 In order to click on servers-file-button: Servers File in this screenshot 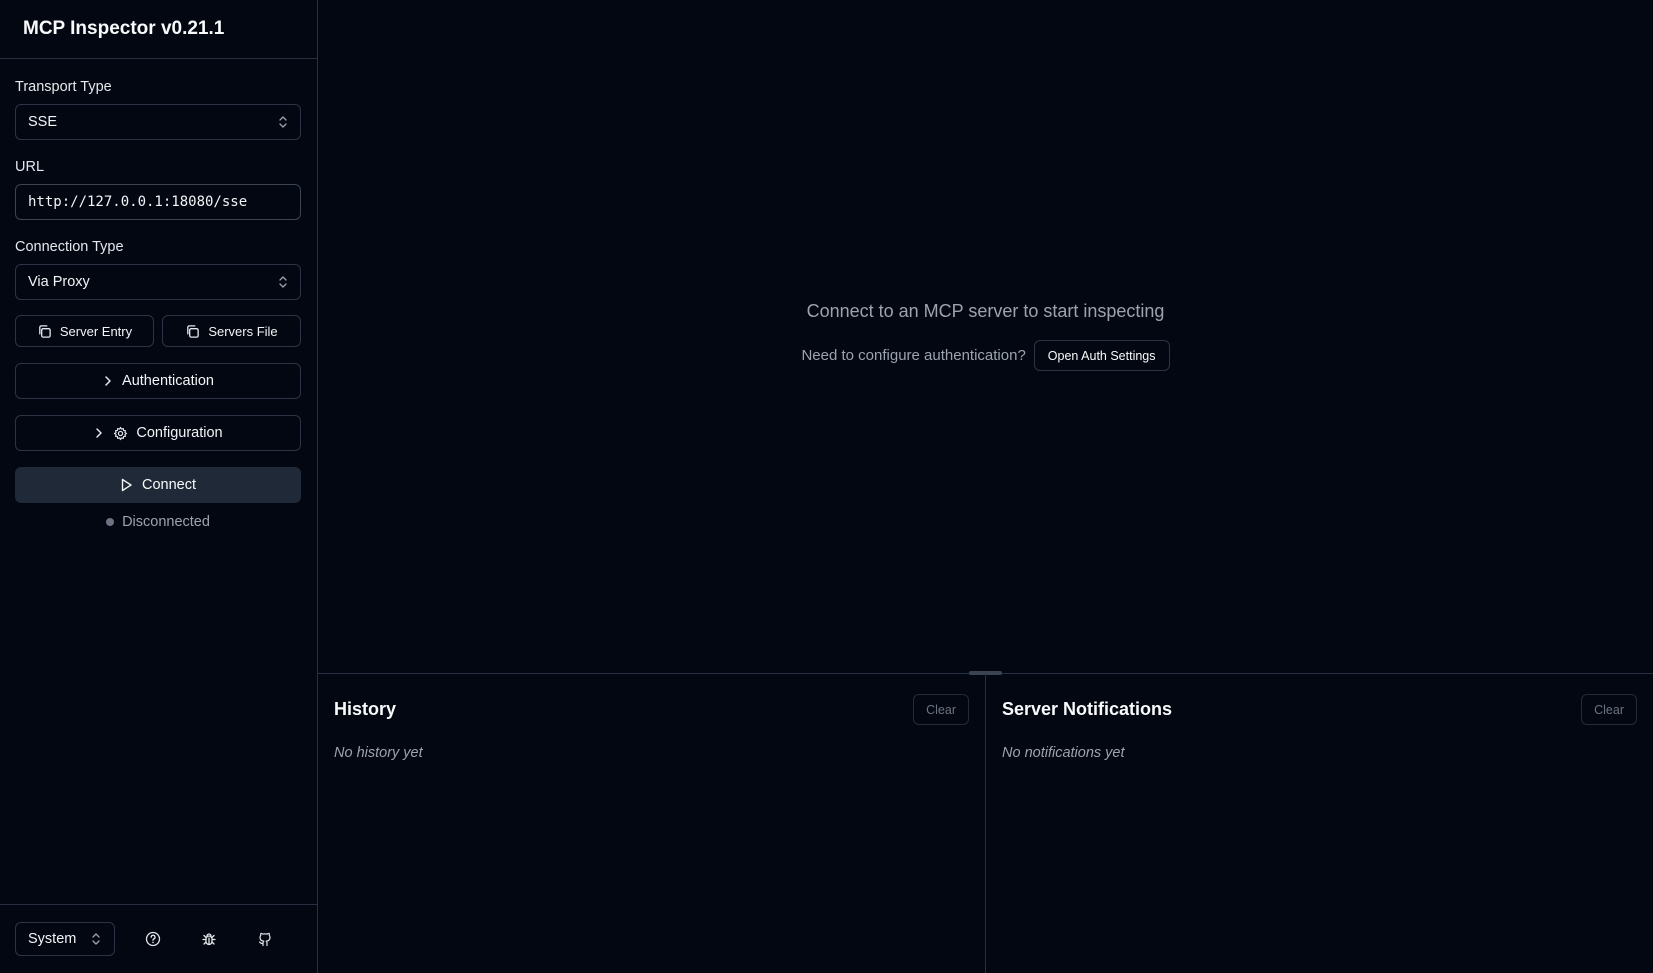, I will do `click(231, 331)`.